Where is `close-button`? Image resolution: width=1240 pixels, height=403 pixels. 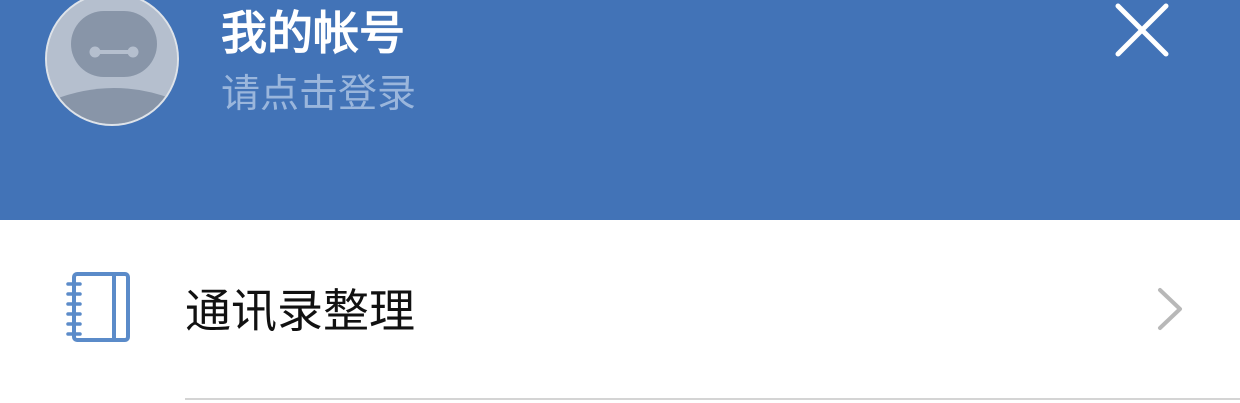
close-button is located at coordinates (1142, 32).